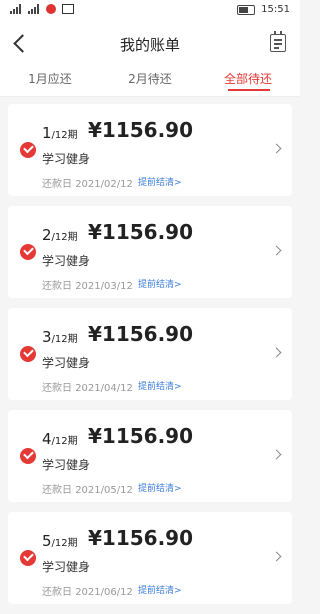 Image resolution: width=320 pixels, height=614 pixels. What do you see at coordinates (249, 90) in the screenshot?
I see `active-tab-indicator` at bounding box center [249, 90].